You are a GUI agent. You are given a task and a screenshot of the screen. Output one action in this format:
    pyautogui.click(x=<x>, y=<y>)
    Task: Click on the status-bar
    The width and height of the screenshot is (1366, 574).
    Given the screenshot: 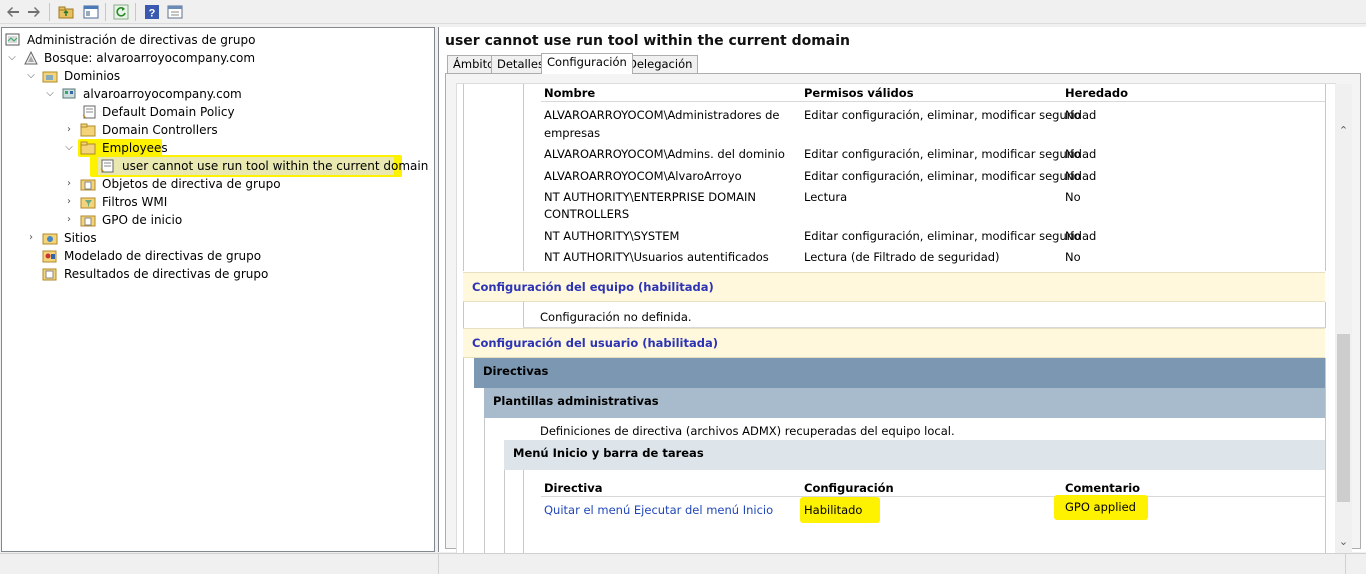 What is the action you would take?
    pyautogui.click(x=683, y=563)
    